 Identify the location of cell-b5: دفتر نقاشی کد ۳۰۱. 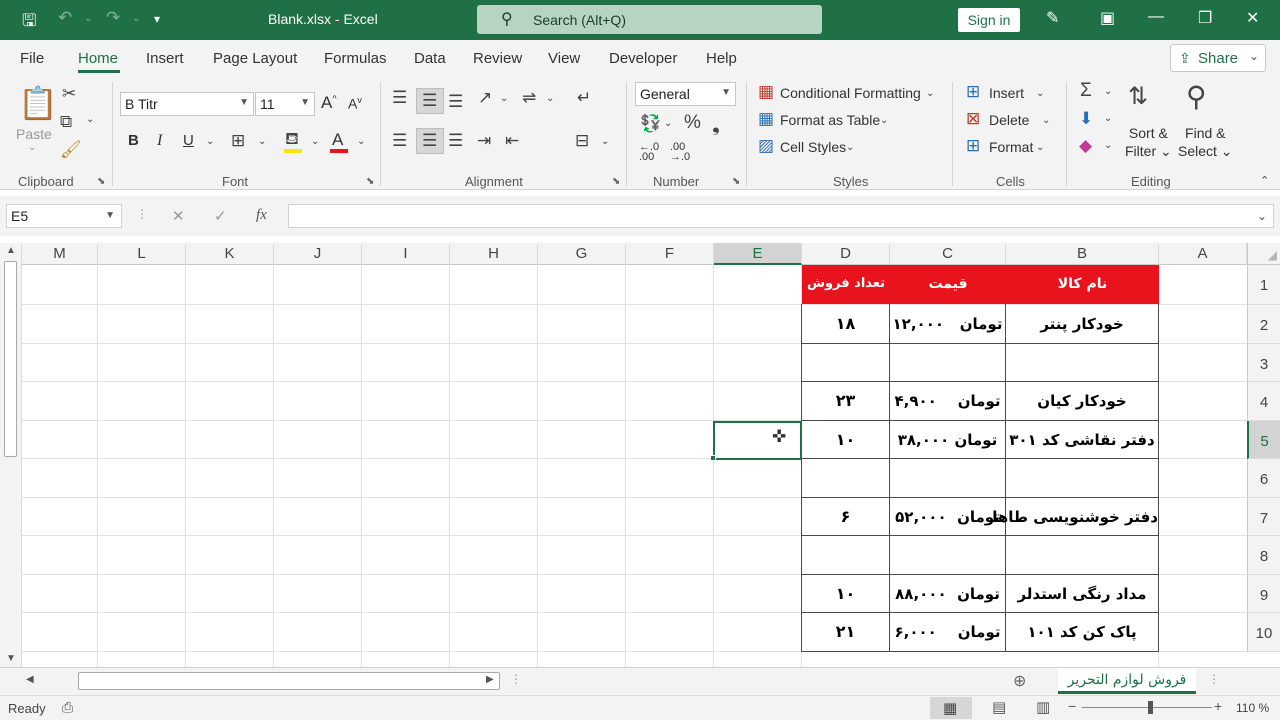
(1082, 439).